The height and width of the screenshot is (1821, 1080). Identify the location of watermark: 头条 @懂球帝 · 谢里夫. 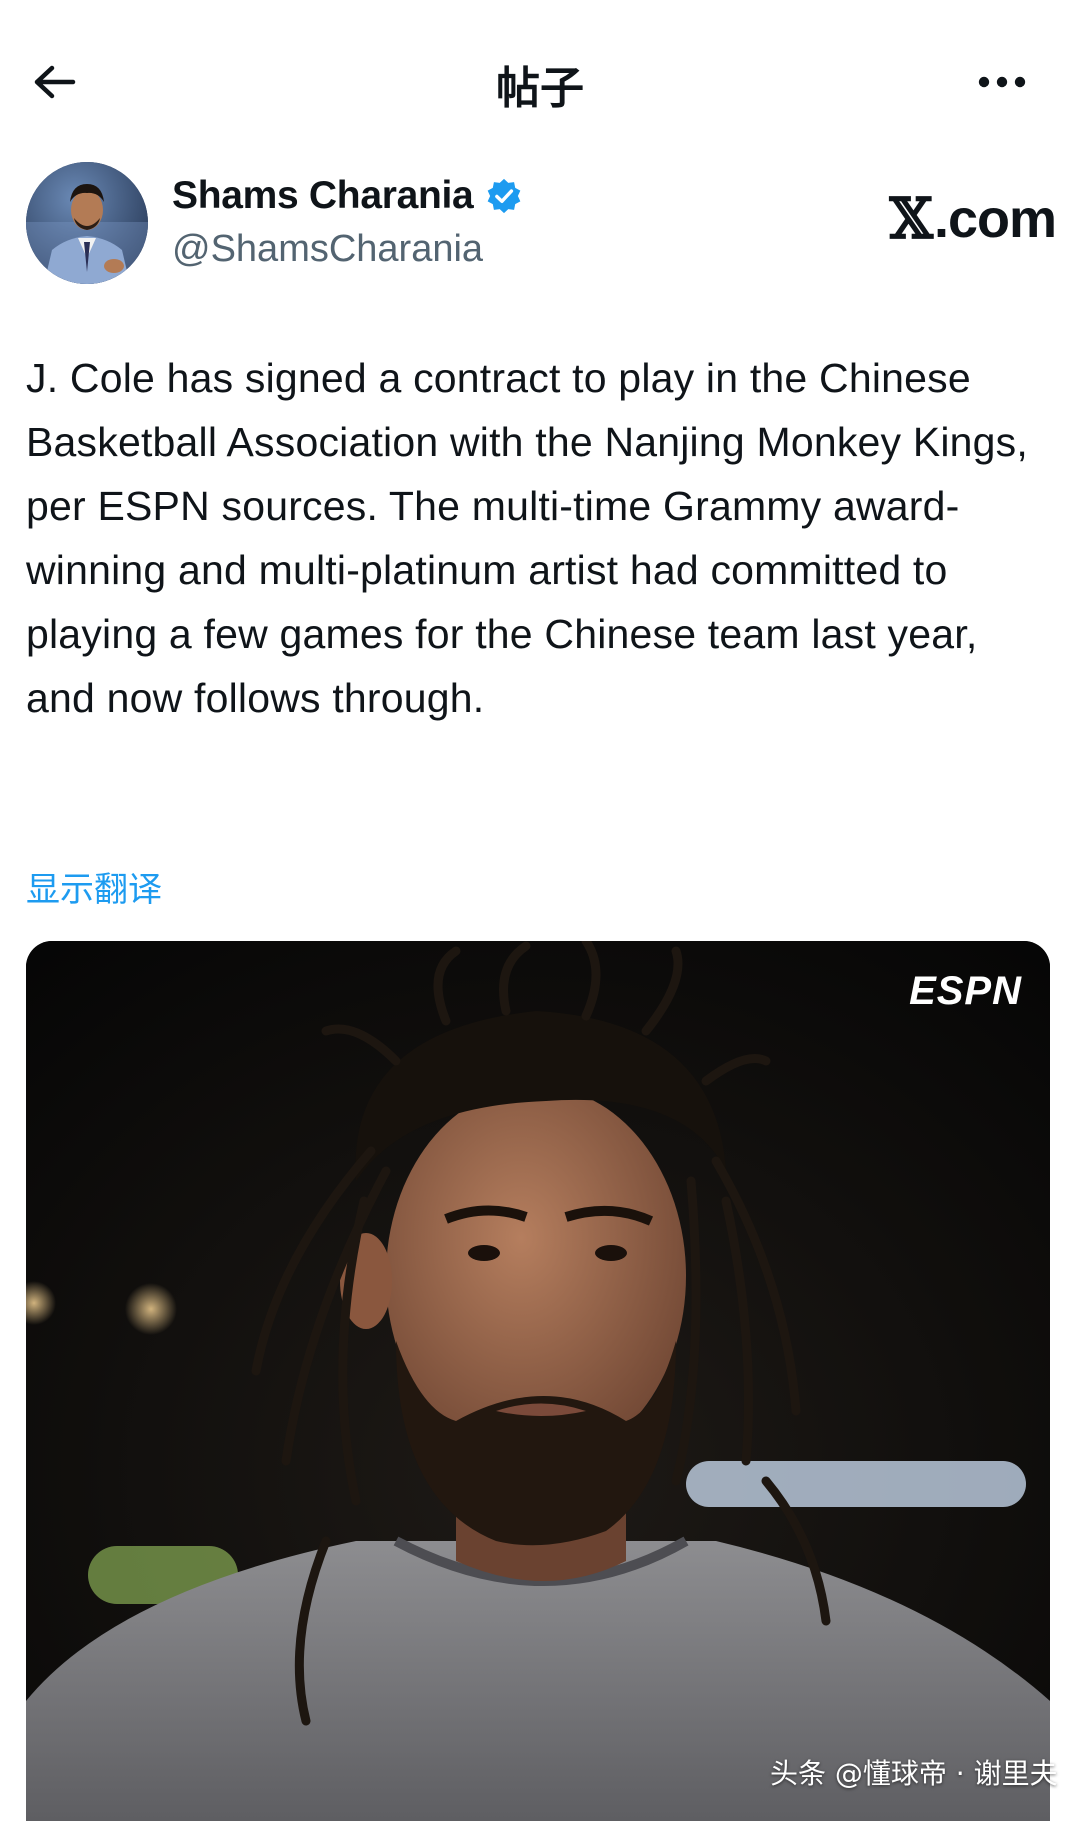
(914, 1773).